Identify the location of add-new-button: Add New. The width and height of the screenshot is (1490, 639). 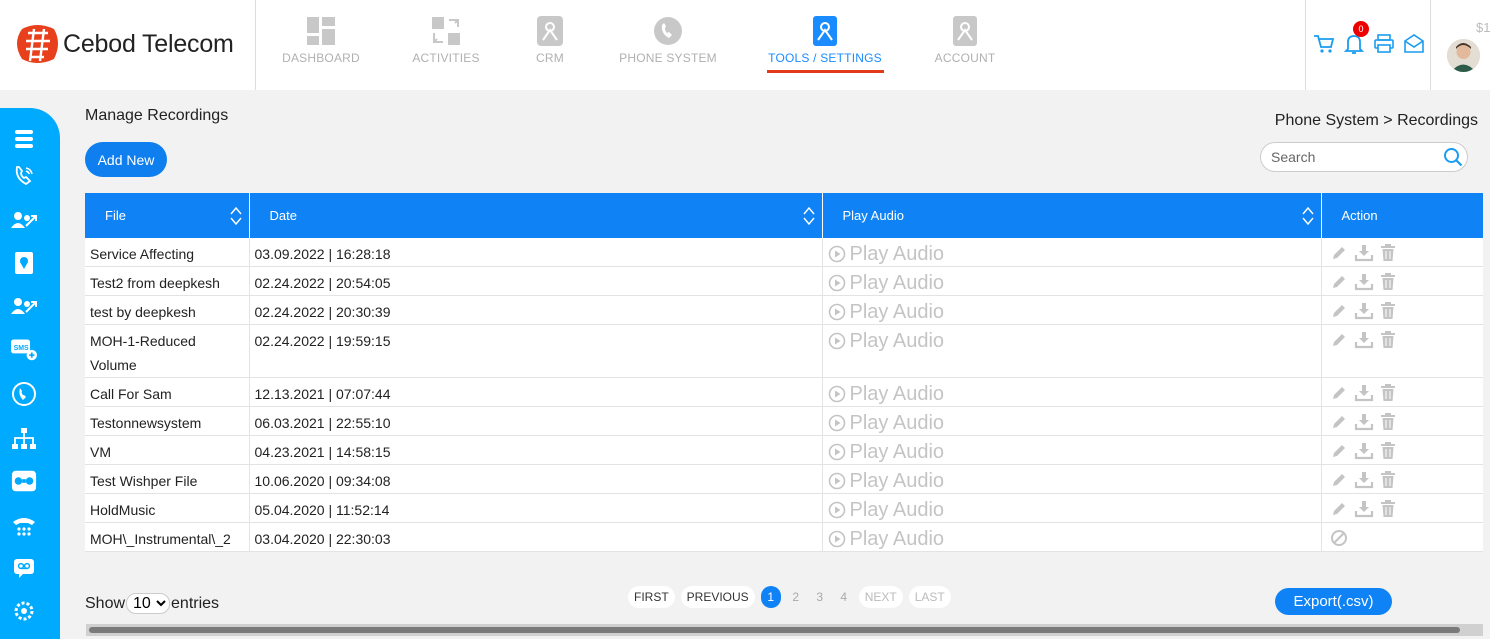
(126, 159).